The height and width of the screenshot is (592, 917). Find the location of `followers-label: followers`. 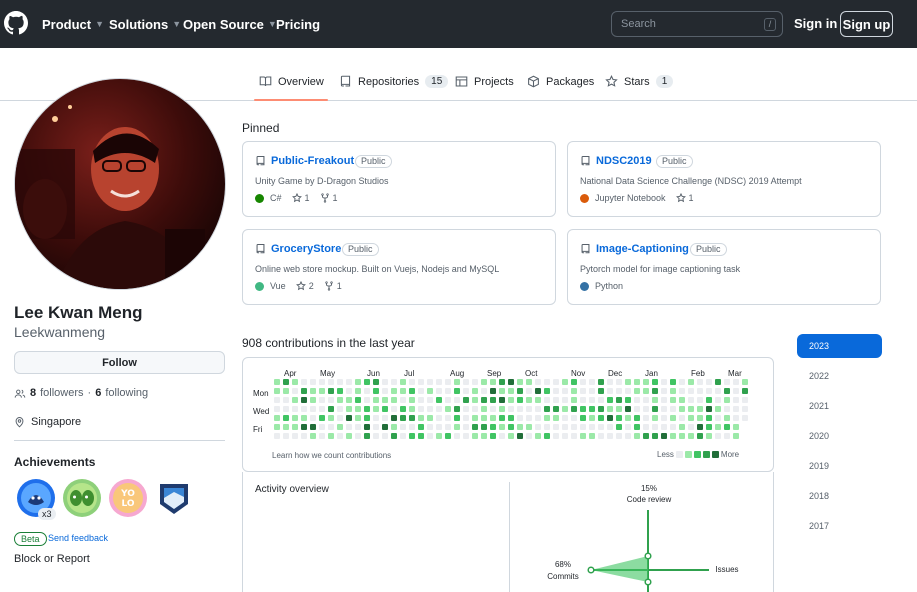

followers-label: followers is located at coordinates (61, 393).